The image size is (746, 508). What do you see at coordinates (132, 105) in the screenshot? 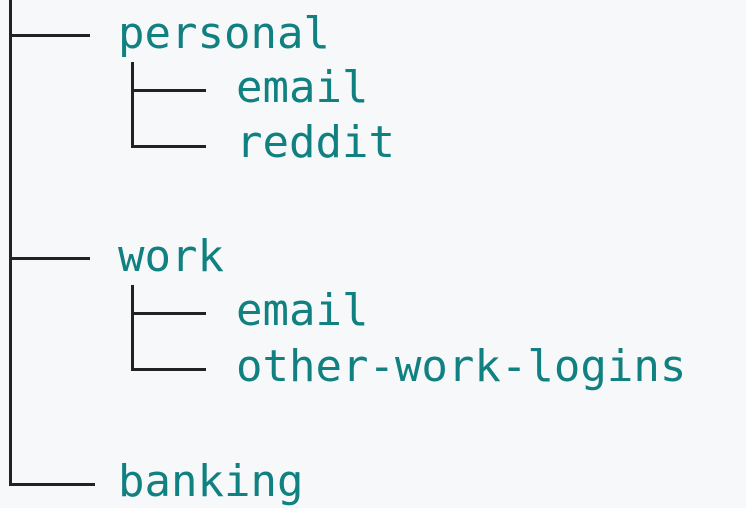
I see `subtrunk-line-personal` at bounding box center [132, 105].